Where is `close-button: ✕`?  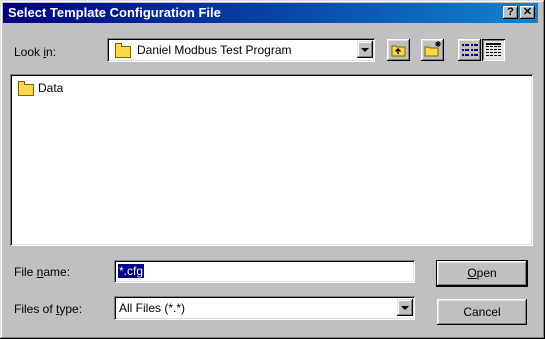 close-button: ✕ is located at coordinates (527, 12).